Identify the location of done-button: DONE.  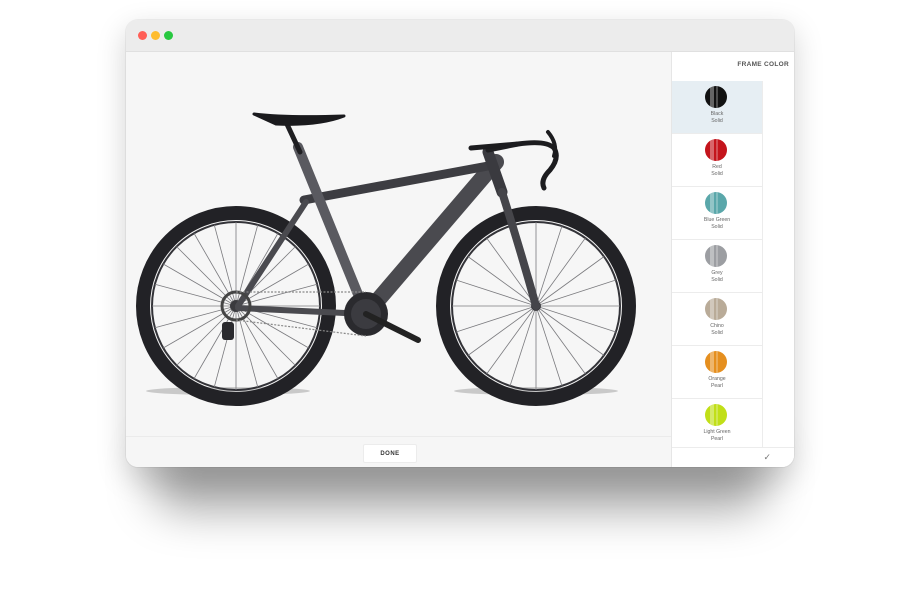
(390, 453).